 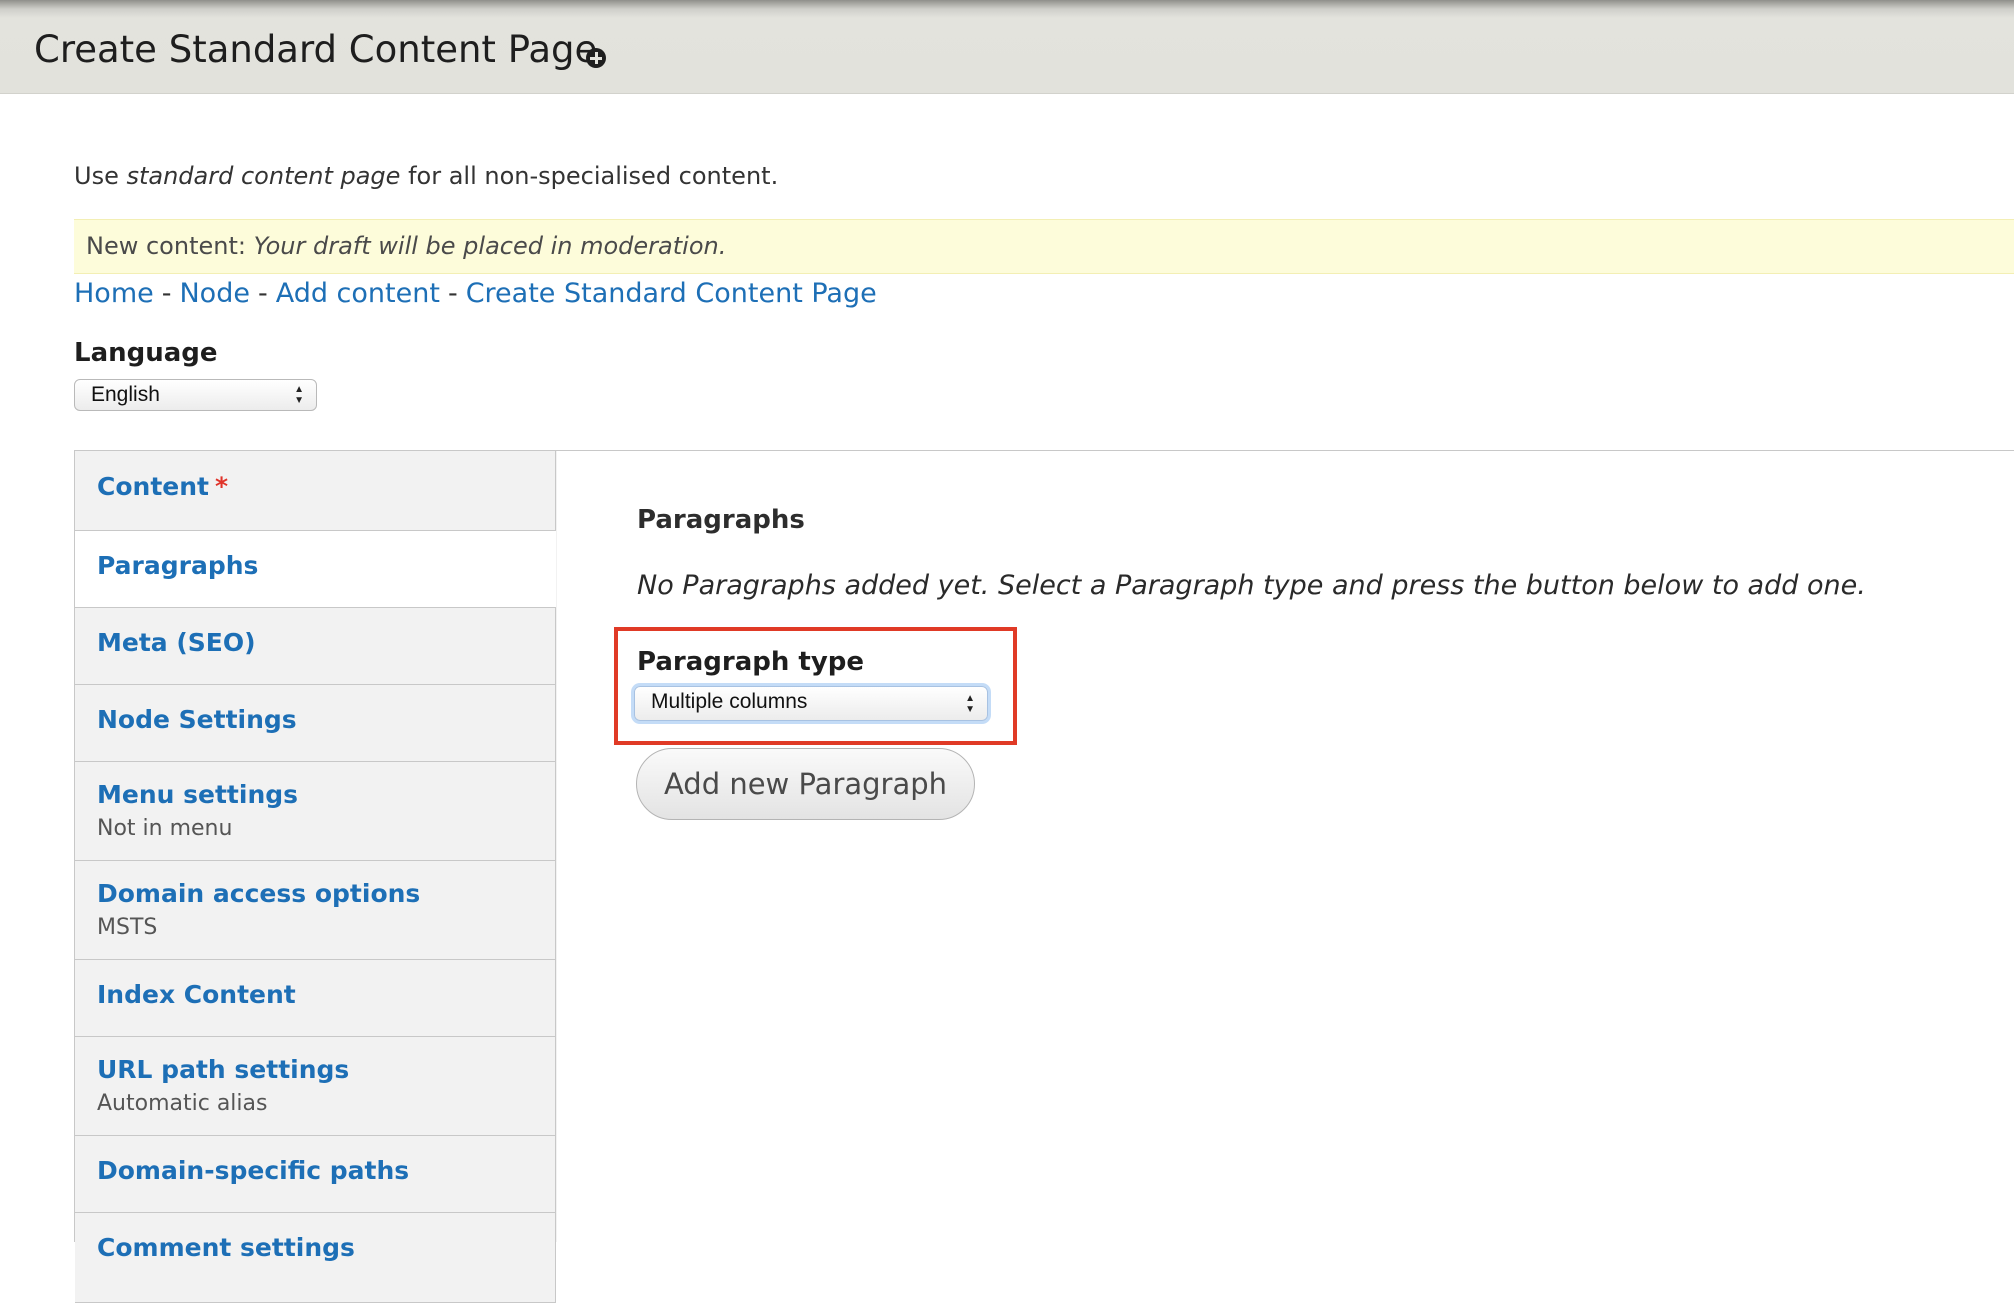 What do you see at coordinates (315, 910) in the screenshot?
I see `tab-domain-access-options: Domain access options MSTS` at bounding box center [315, 910].